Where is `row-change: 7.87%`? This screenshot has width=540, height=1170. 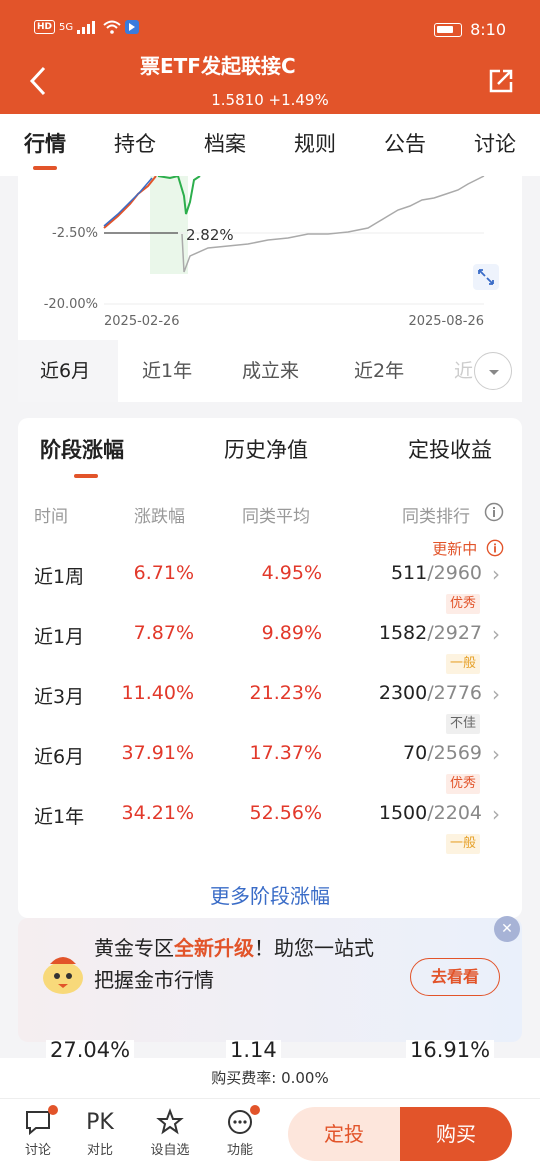
row-change: 7.87% is located at coordinates (163, 633).